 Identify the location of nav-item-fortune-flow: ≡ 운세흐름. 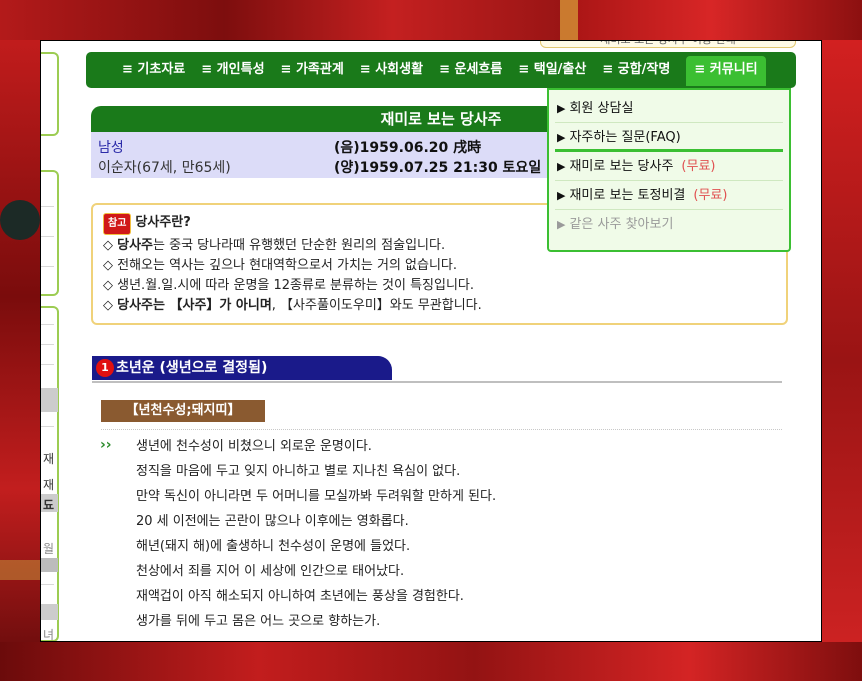
(470, 70).